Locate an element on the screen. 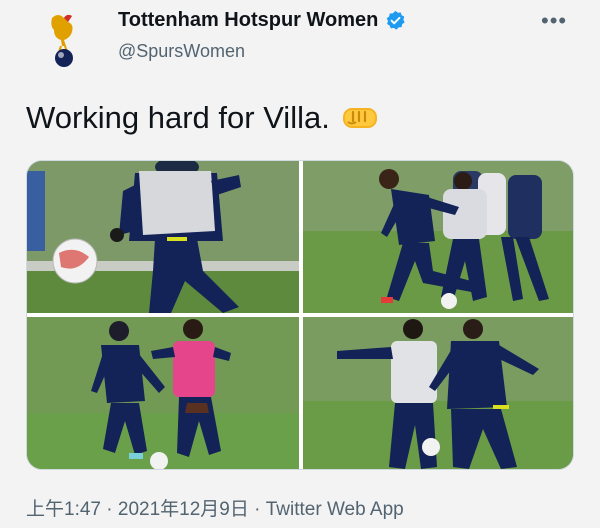  tweet-body: Working hard for Villa. is located at coordinates (178, 117).